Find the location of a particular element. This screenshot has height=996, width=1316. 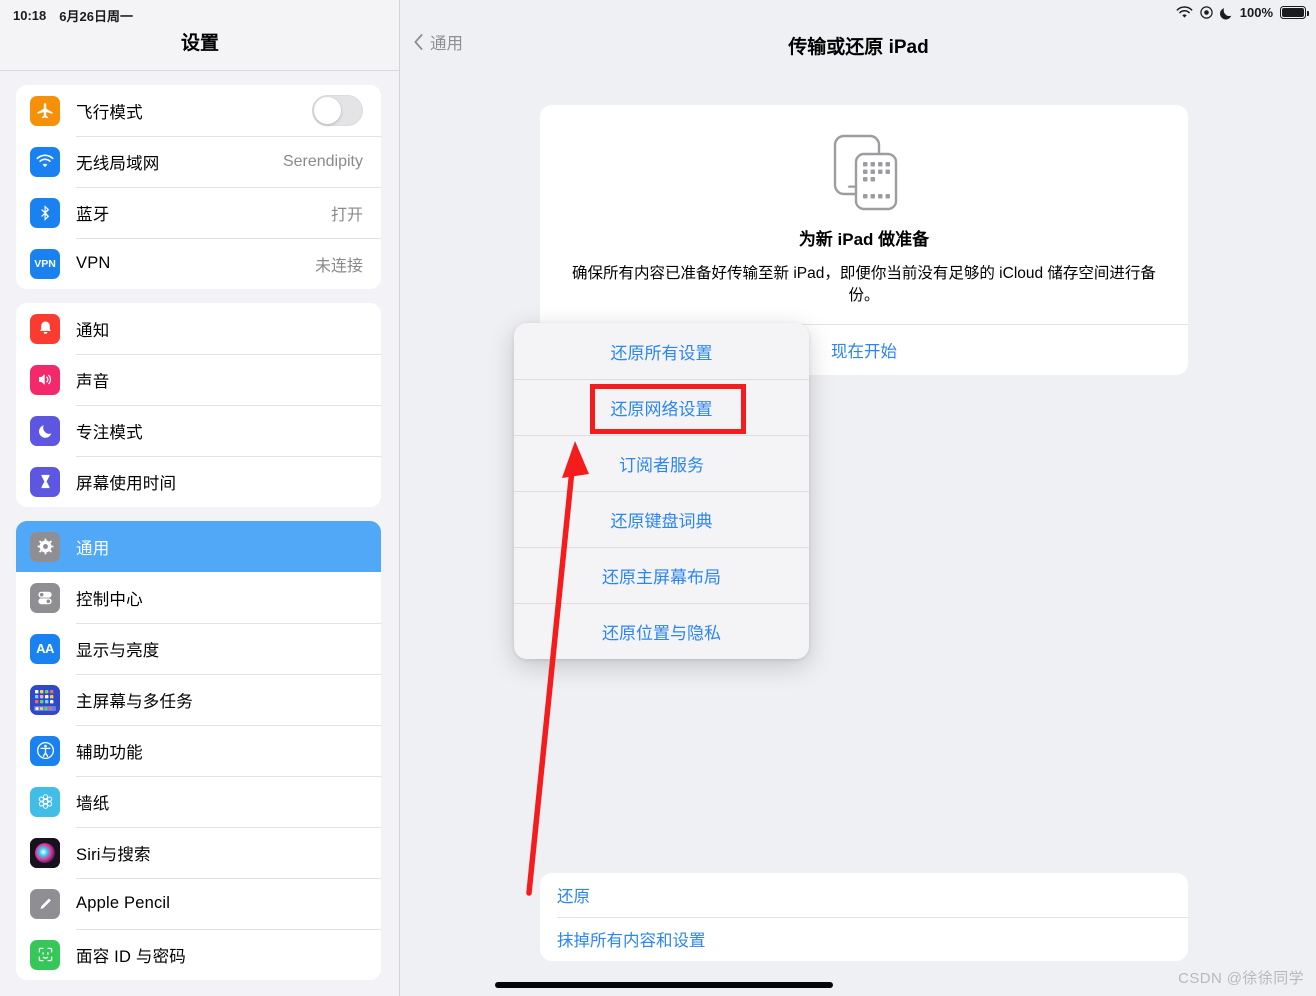

vpn-state-value: 未连接 is located at coordinates (338, 266).